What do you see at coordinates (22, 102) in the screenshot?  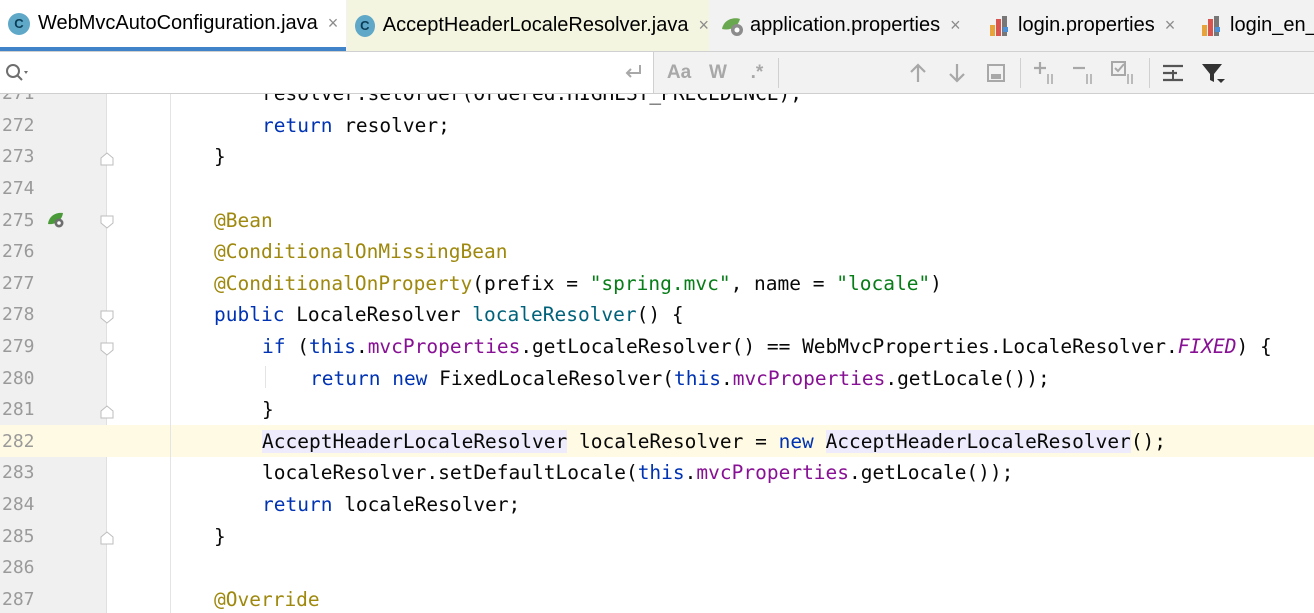 I see `line-number: 271` at bounding box center [22, 102].